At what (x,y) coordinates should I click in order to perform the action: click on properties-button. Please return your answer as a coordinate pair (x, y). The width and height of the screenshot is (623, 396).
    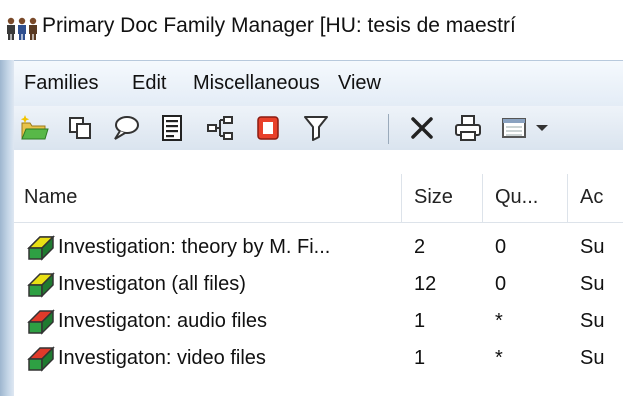
    Looking at the image, I should click on (172, 128).